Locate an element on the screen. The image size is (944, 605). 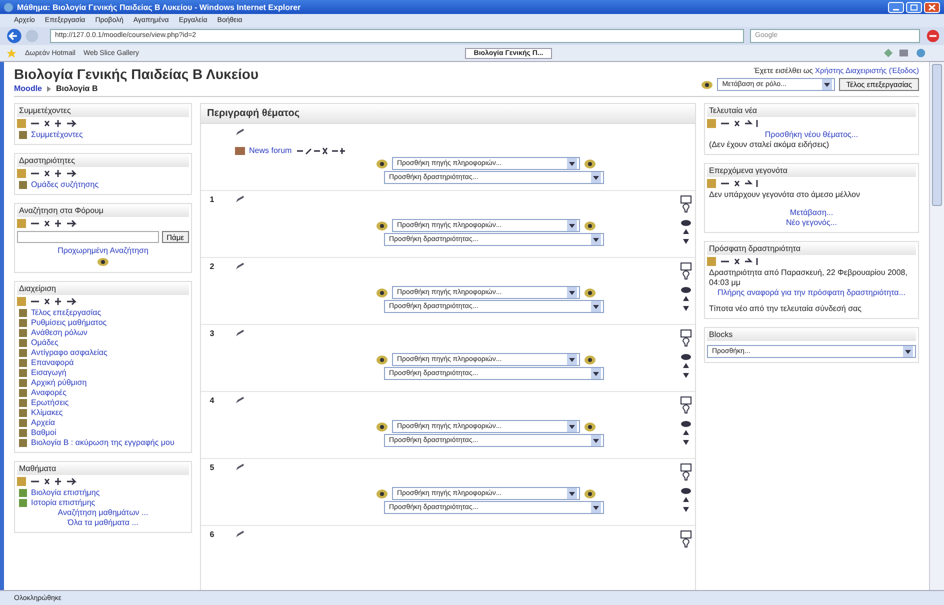
section-number: 5 is located at coordinates (212, 468).